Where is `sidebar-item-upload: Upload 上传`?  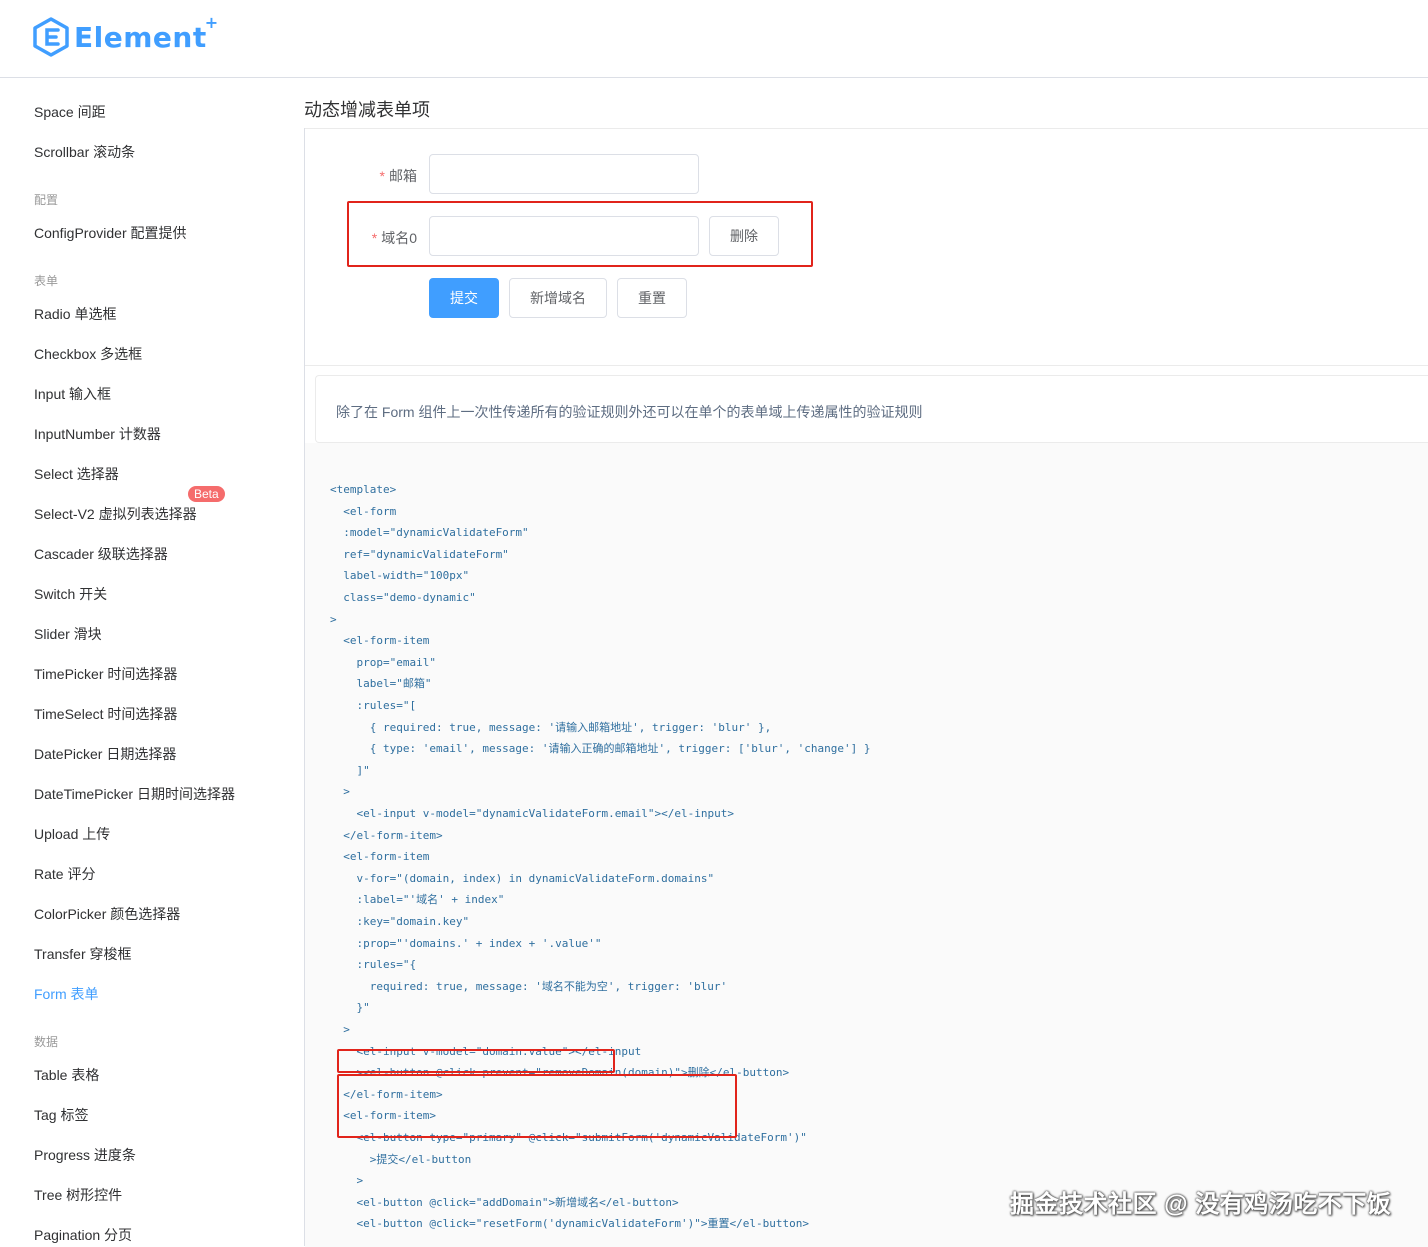
sidebar-item-upload: Upload 上传 is located at coordinates (72, 834).